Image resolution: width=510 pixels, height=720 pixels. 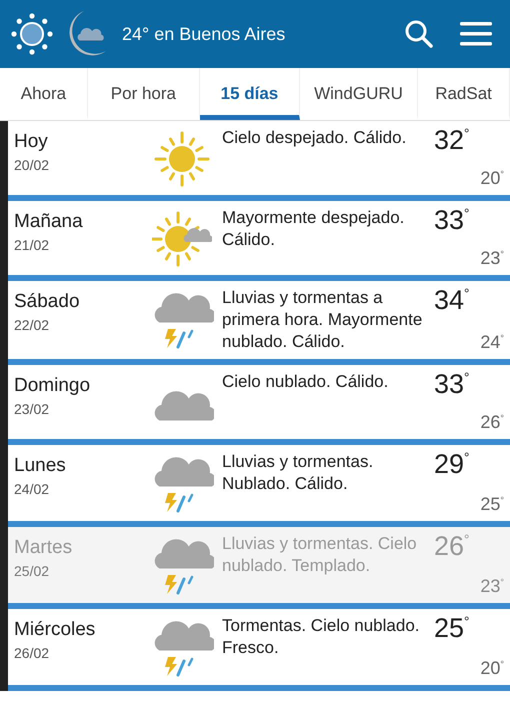 I want to click on forecast-summary: Cielo nublado. Cálido., so click(x=306, y=382).